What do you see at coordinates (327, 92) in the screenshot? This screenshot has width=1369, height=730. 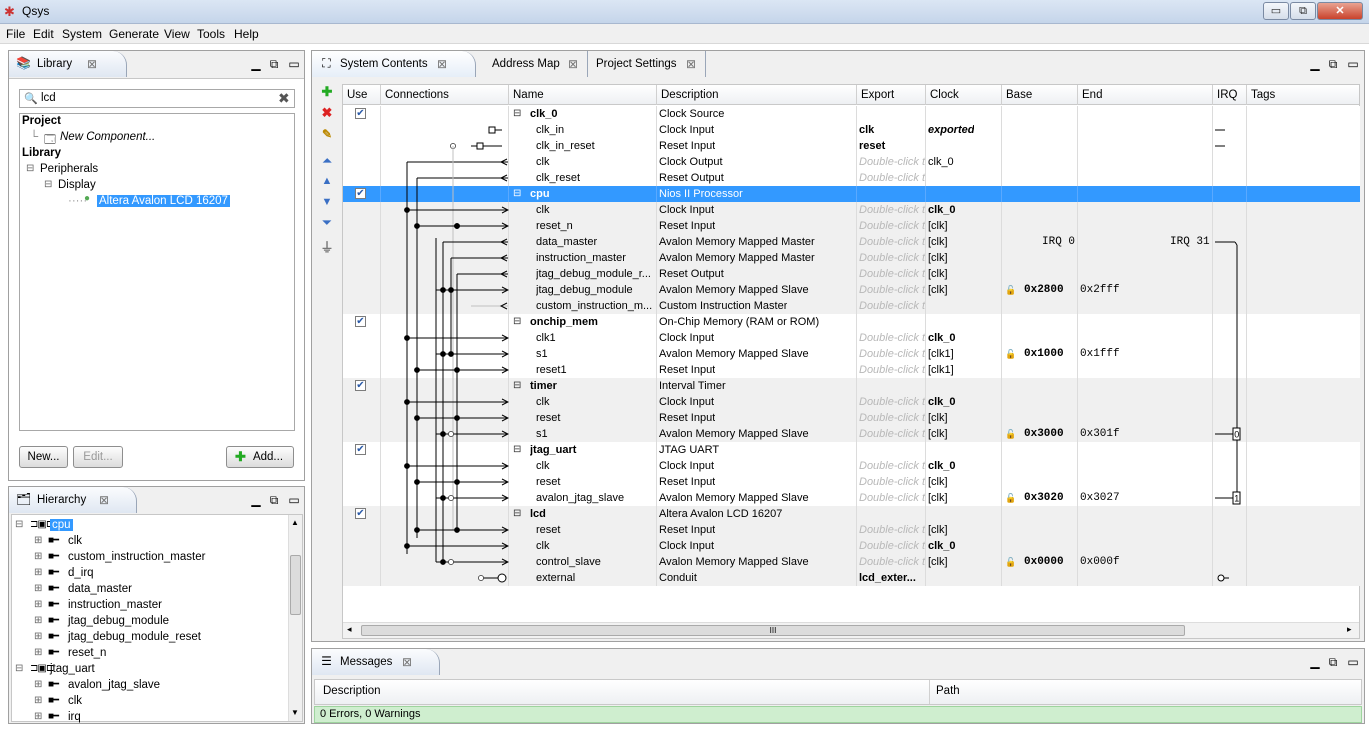 I see `add-icon: ✚` at bounding box center [327, 92].